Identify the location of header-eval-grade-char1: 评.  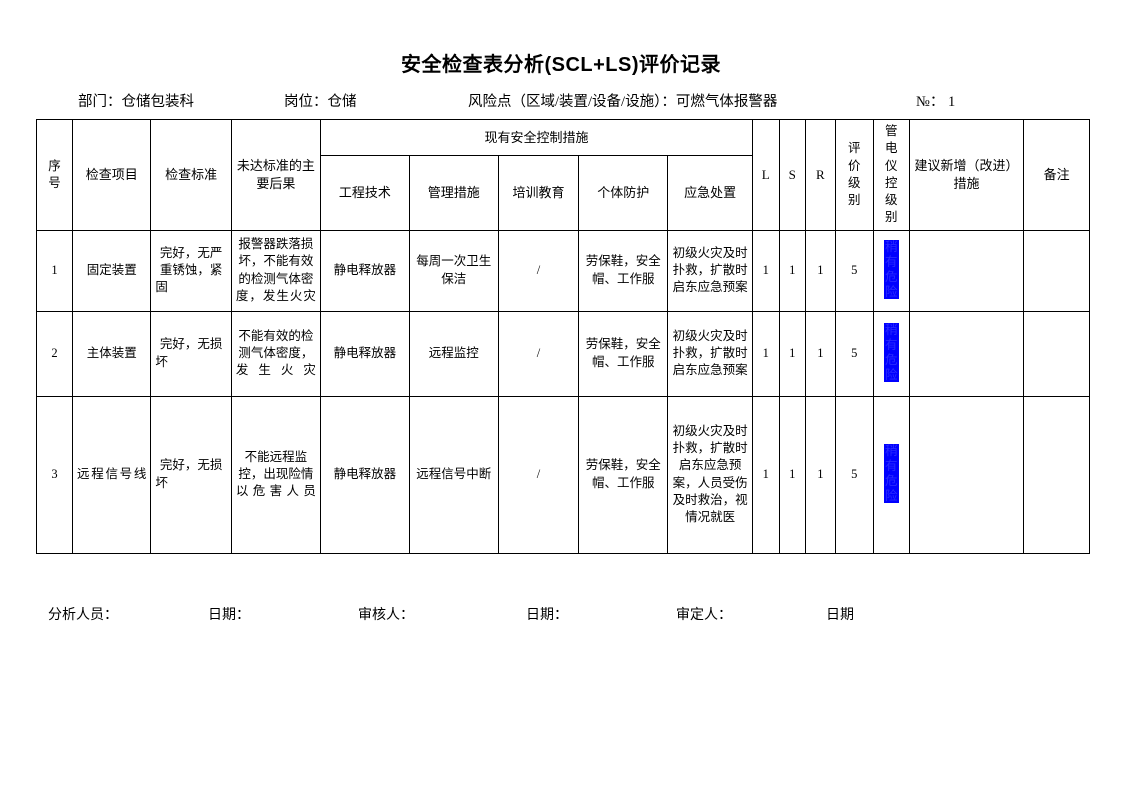
(854, 148).